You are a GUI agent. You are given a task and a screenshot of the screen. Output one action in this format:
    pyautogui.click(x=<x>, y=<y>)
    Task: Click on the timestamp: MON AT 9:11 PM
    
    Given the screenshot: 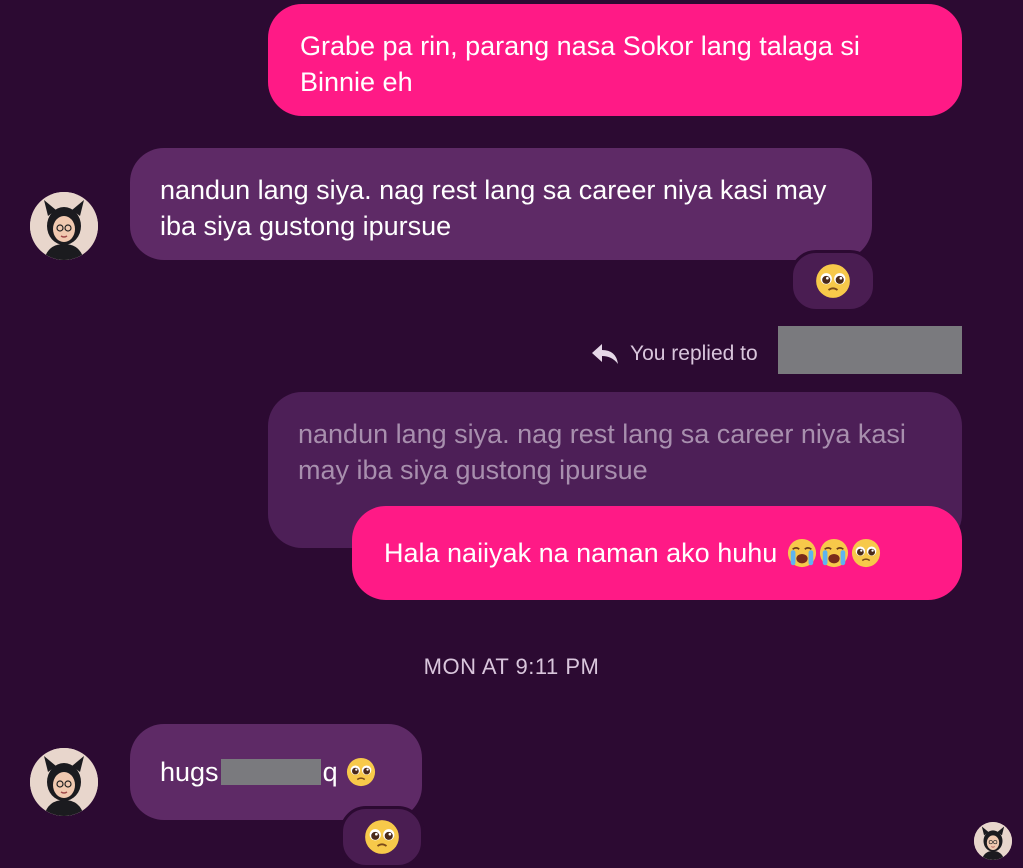 What is the action you would take?
    pyautogui.click(x=511, y=666)
    